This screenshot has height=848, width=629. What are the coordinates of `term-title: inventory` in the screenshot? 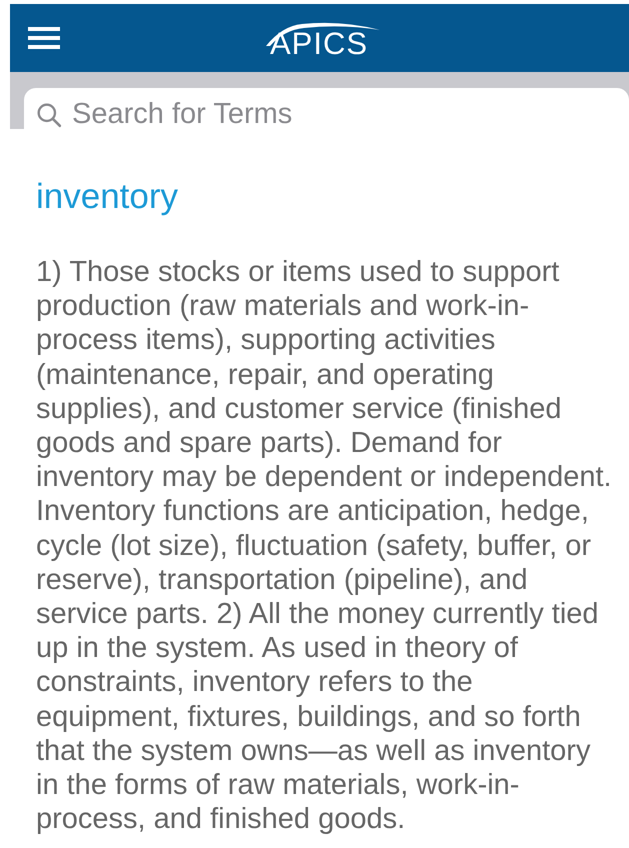 It's located at (108, 197).